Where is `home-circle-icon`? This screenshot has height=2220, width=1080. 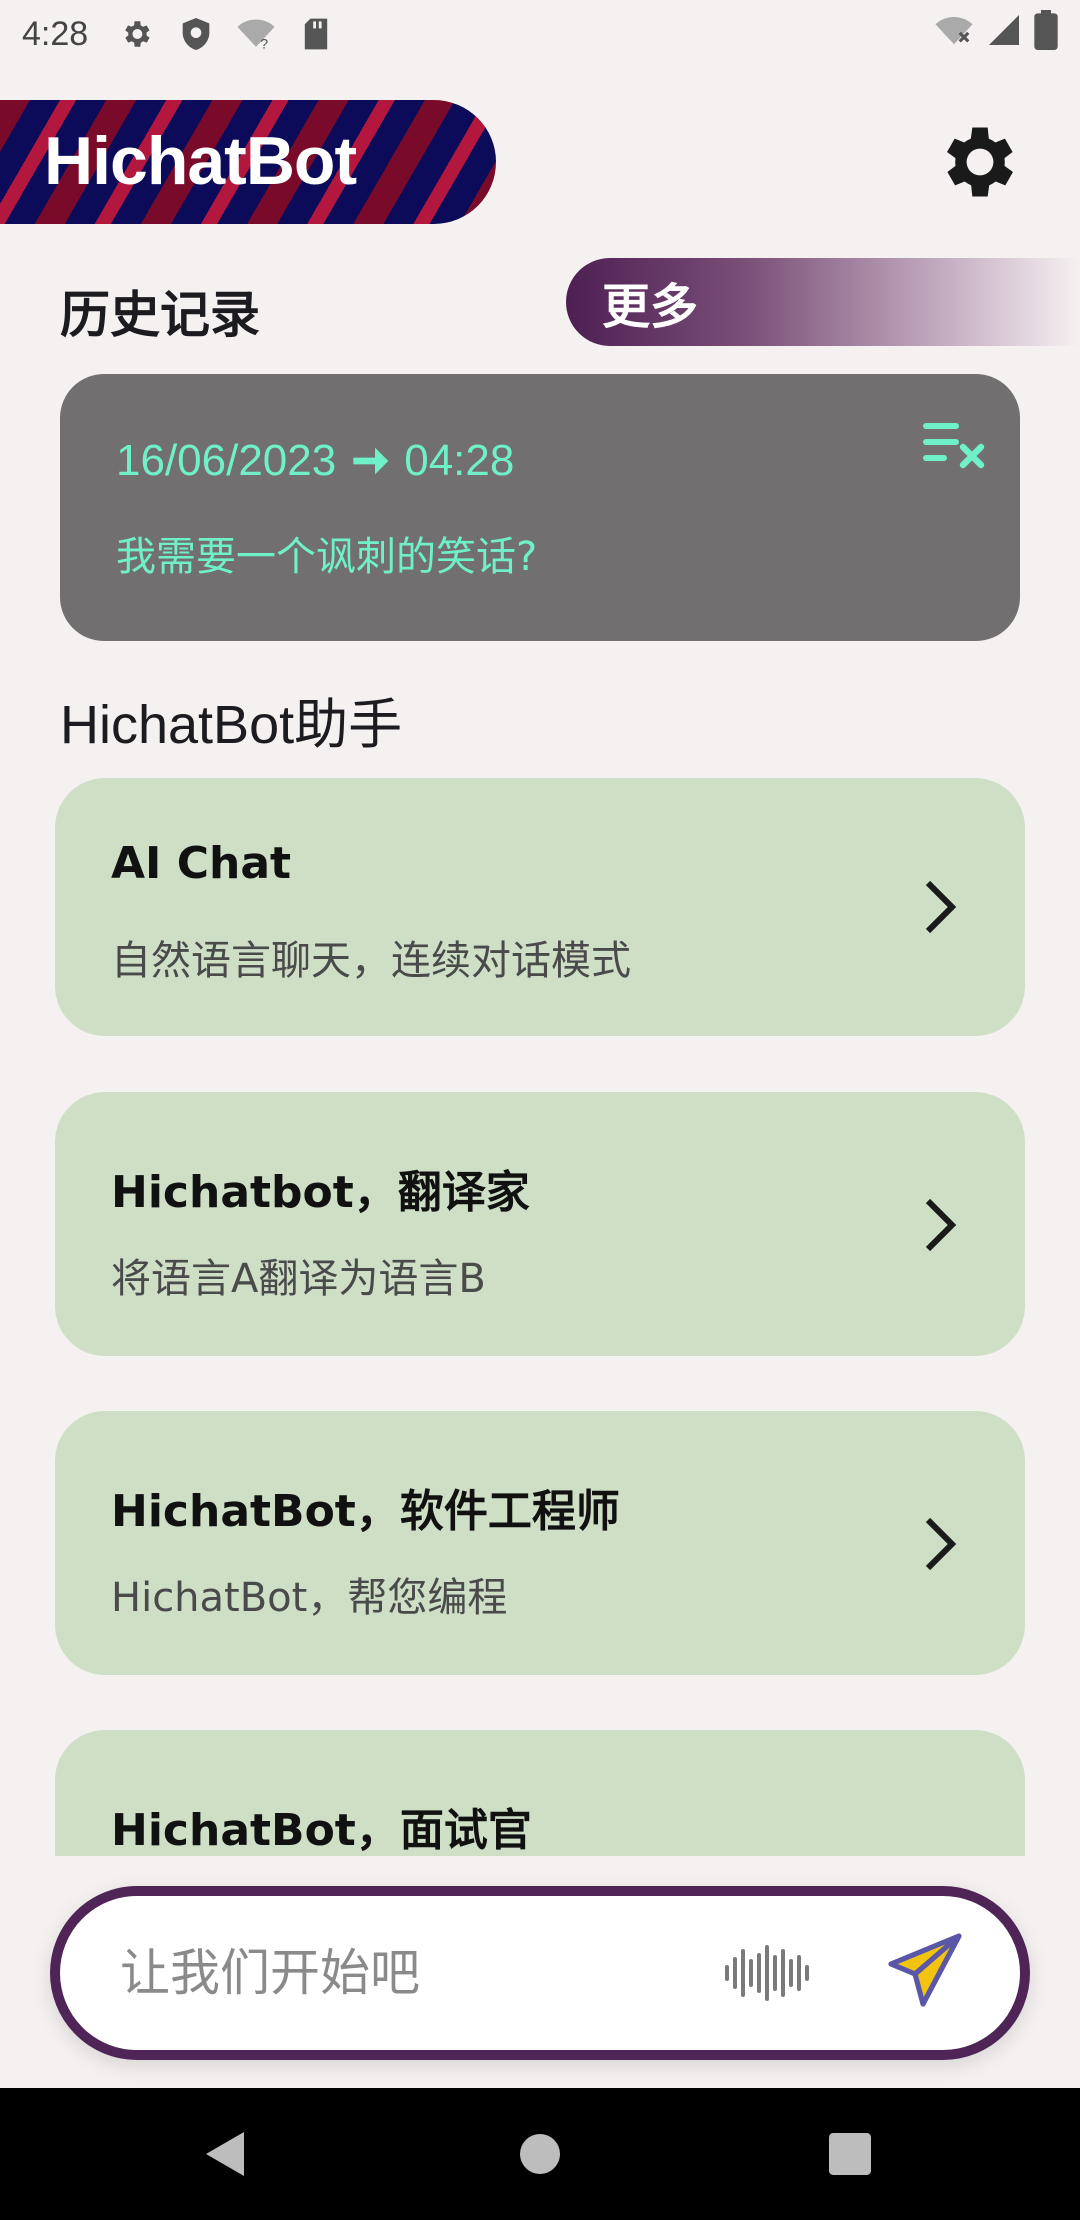
home-circle-icon is located at coordinates (540, 2154).